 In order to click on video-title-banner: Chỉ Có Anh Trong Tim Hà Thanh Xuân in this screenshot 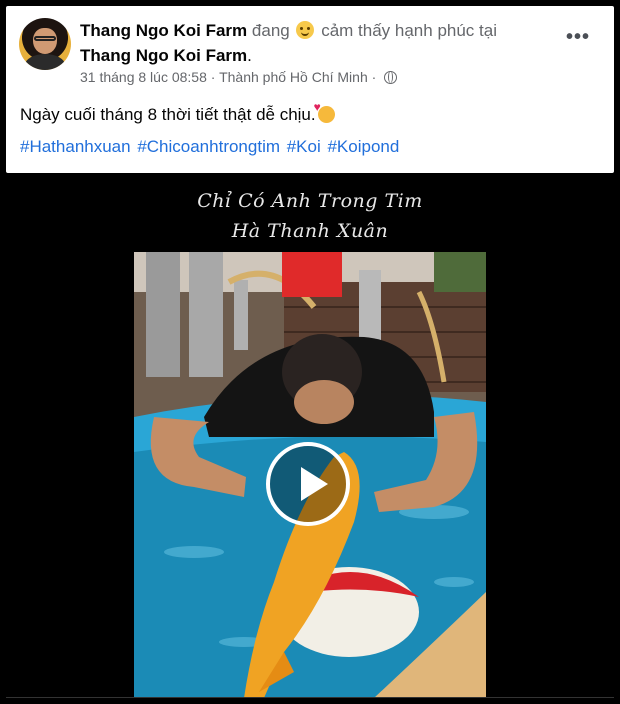, I will do `click(310, 216)`.